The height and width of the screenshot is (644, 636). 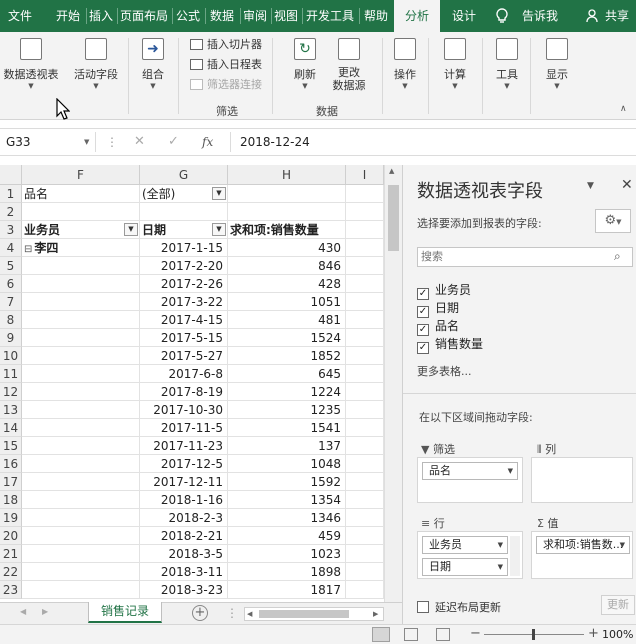 I want to click on page-layout-view-icon, so click(x=411, y=634).